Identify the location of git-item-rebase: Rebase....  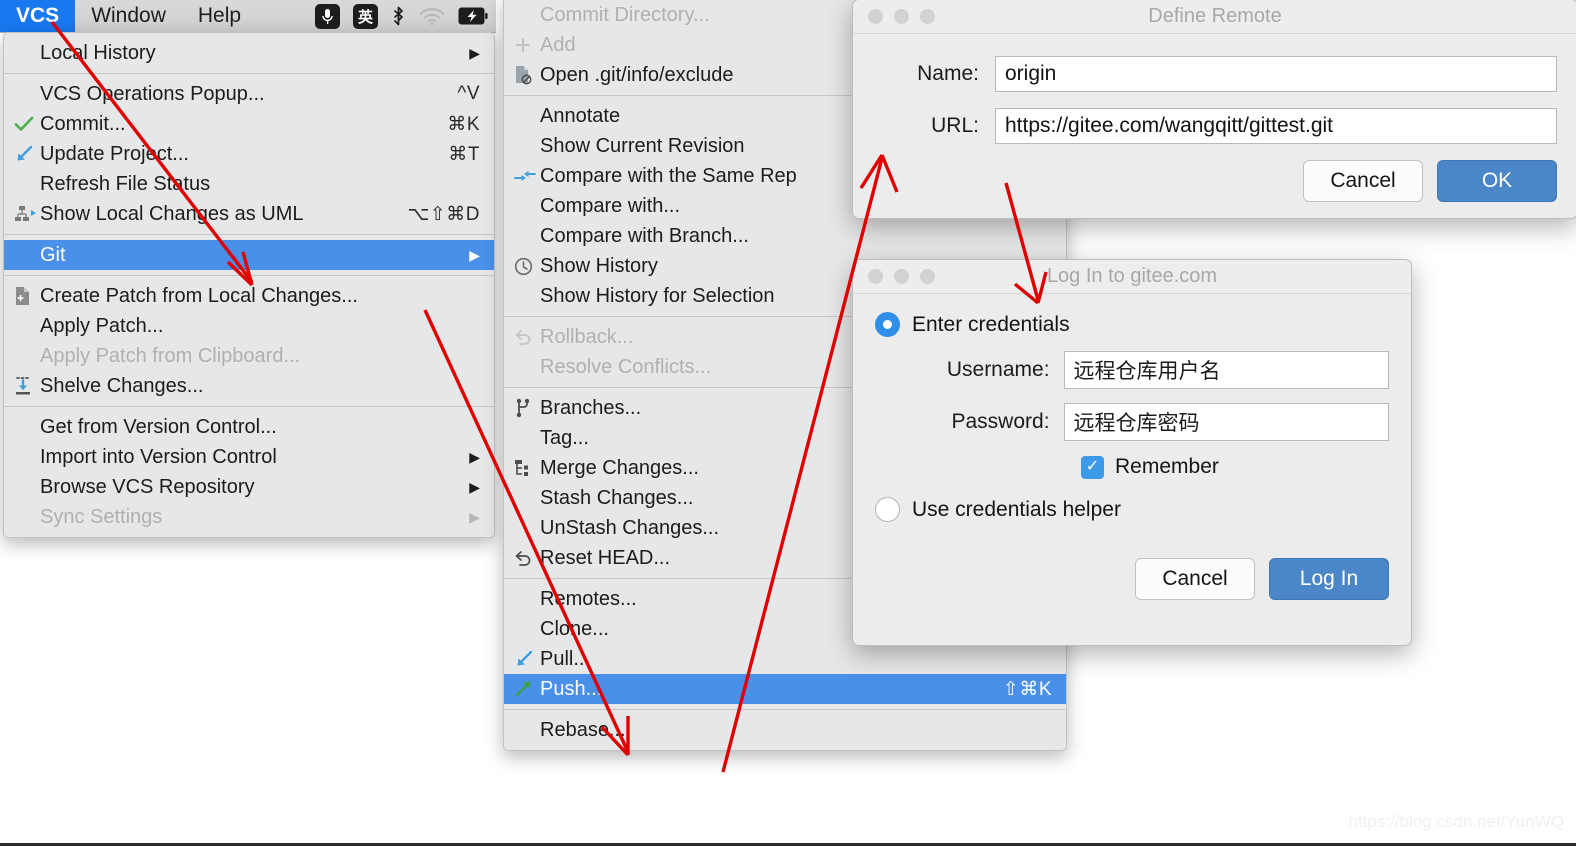
(785, 730).